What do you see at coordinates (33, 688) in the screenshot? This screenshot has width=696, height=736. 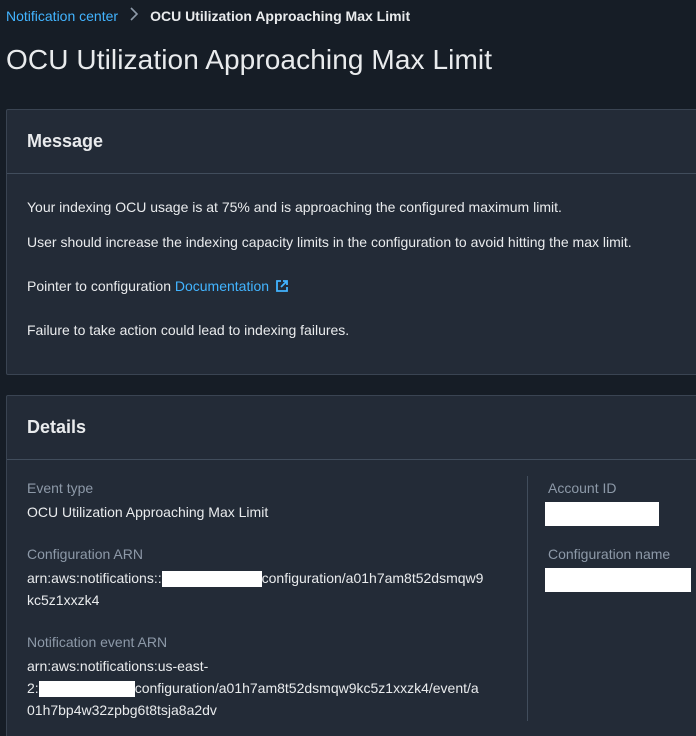 I see `event-arn-prefix: 2:` at bounding box center [33, 688].